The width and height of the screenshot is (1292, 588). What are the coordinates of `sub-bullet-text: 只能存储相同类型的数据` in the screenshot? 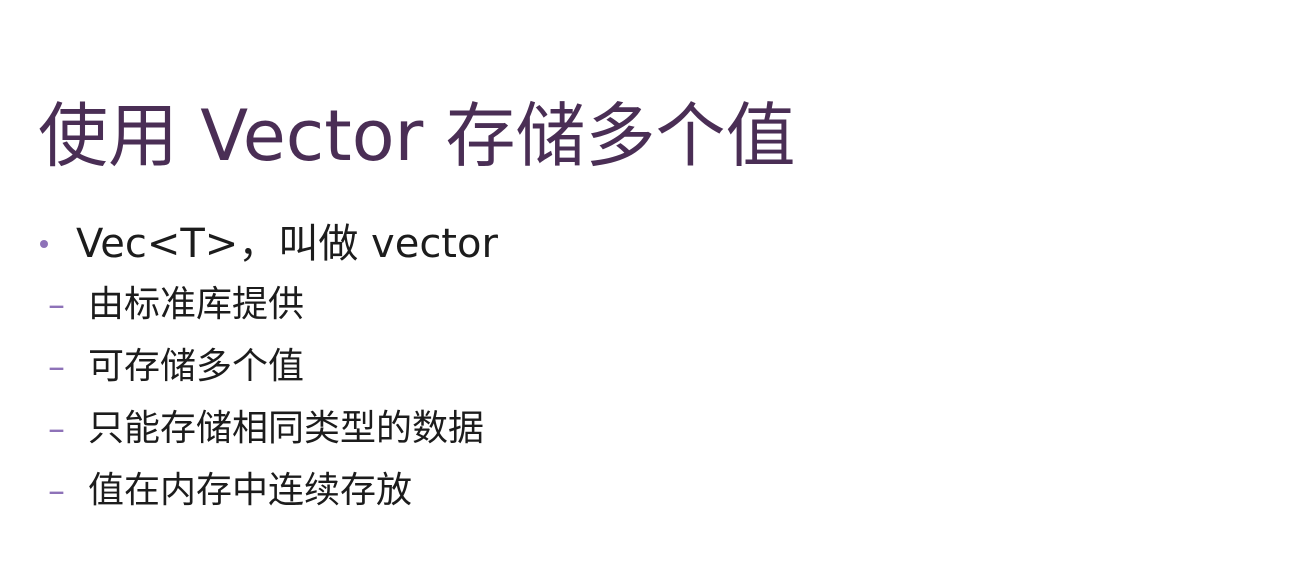 It's located at (286, 428).